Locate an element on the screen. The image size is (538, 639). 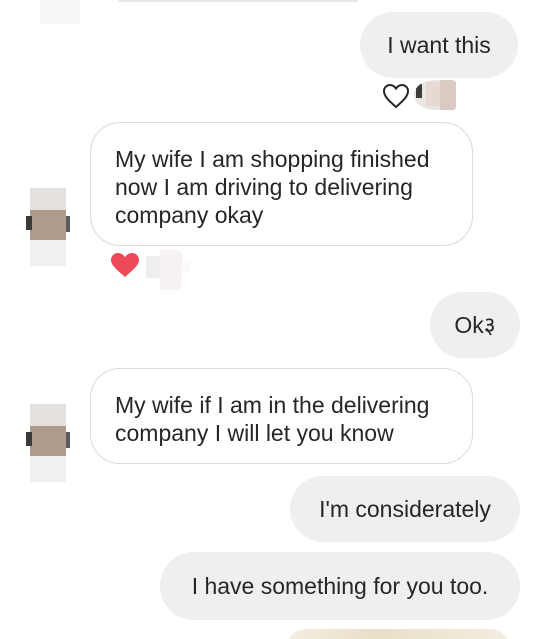
message-text: I'm considerately is located at coordinates (405, 509).